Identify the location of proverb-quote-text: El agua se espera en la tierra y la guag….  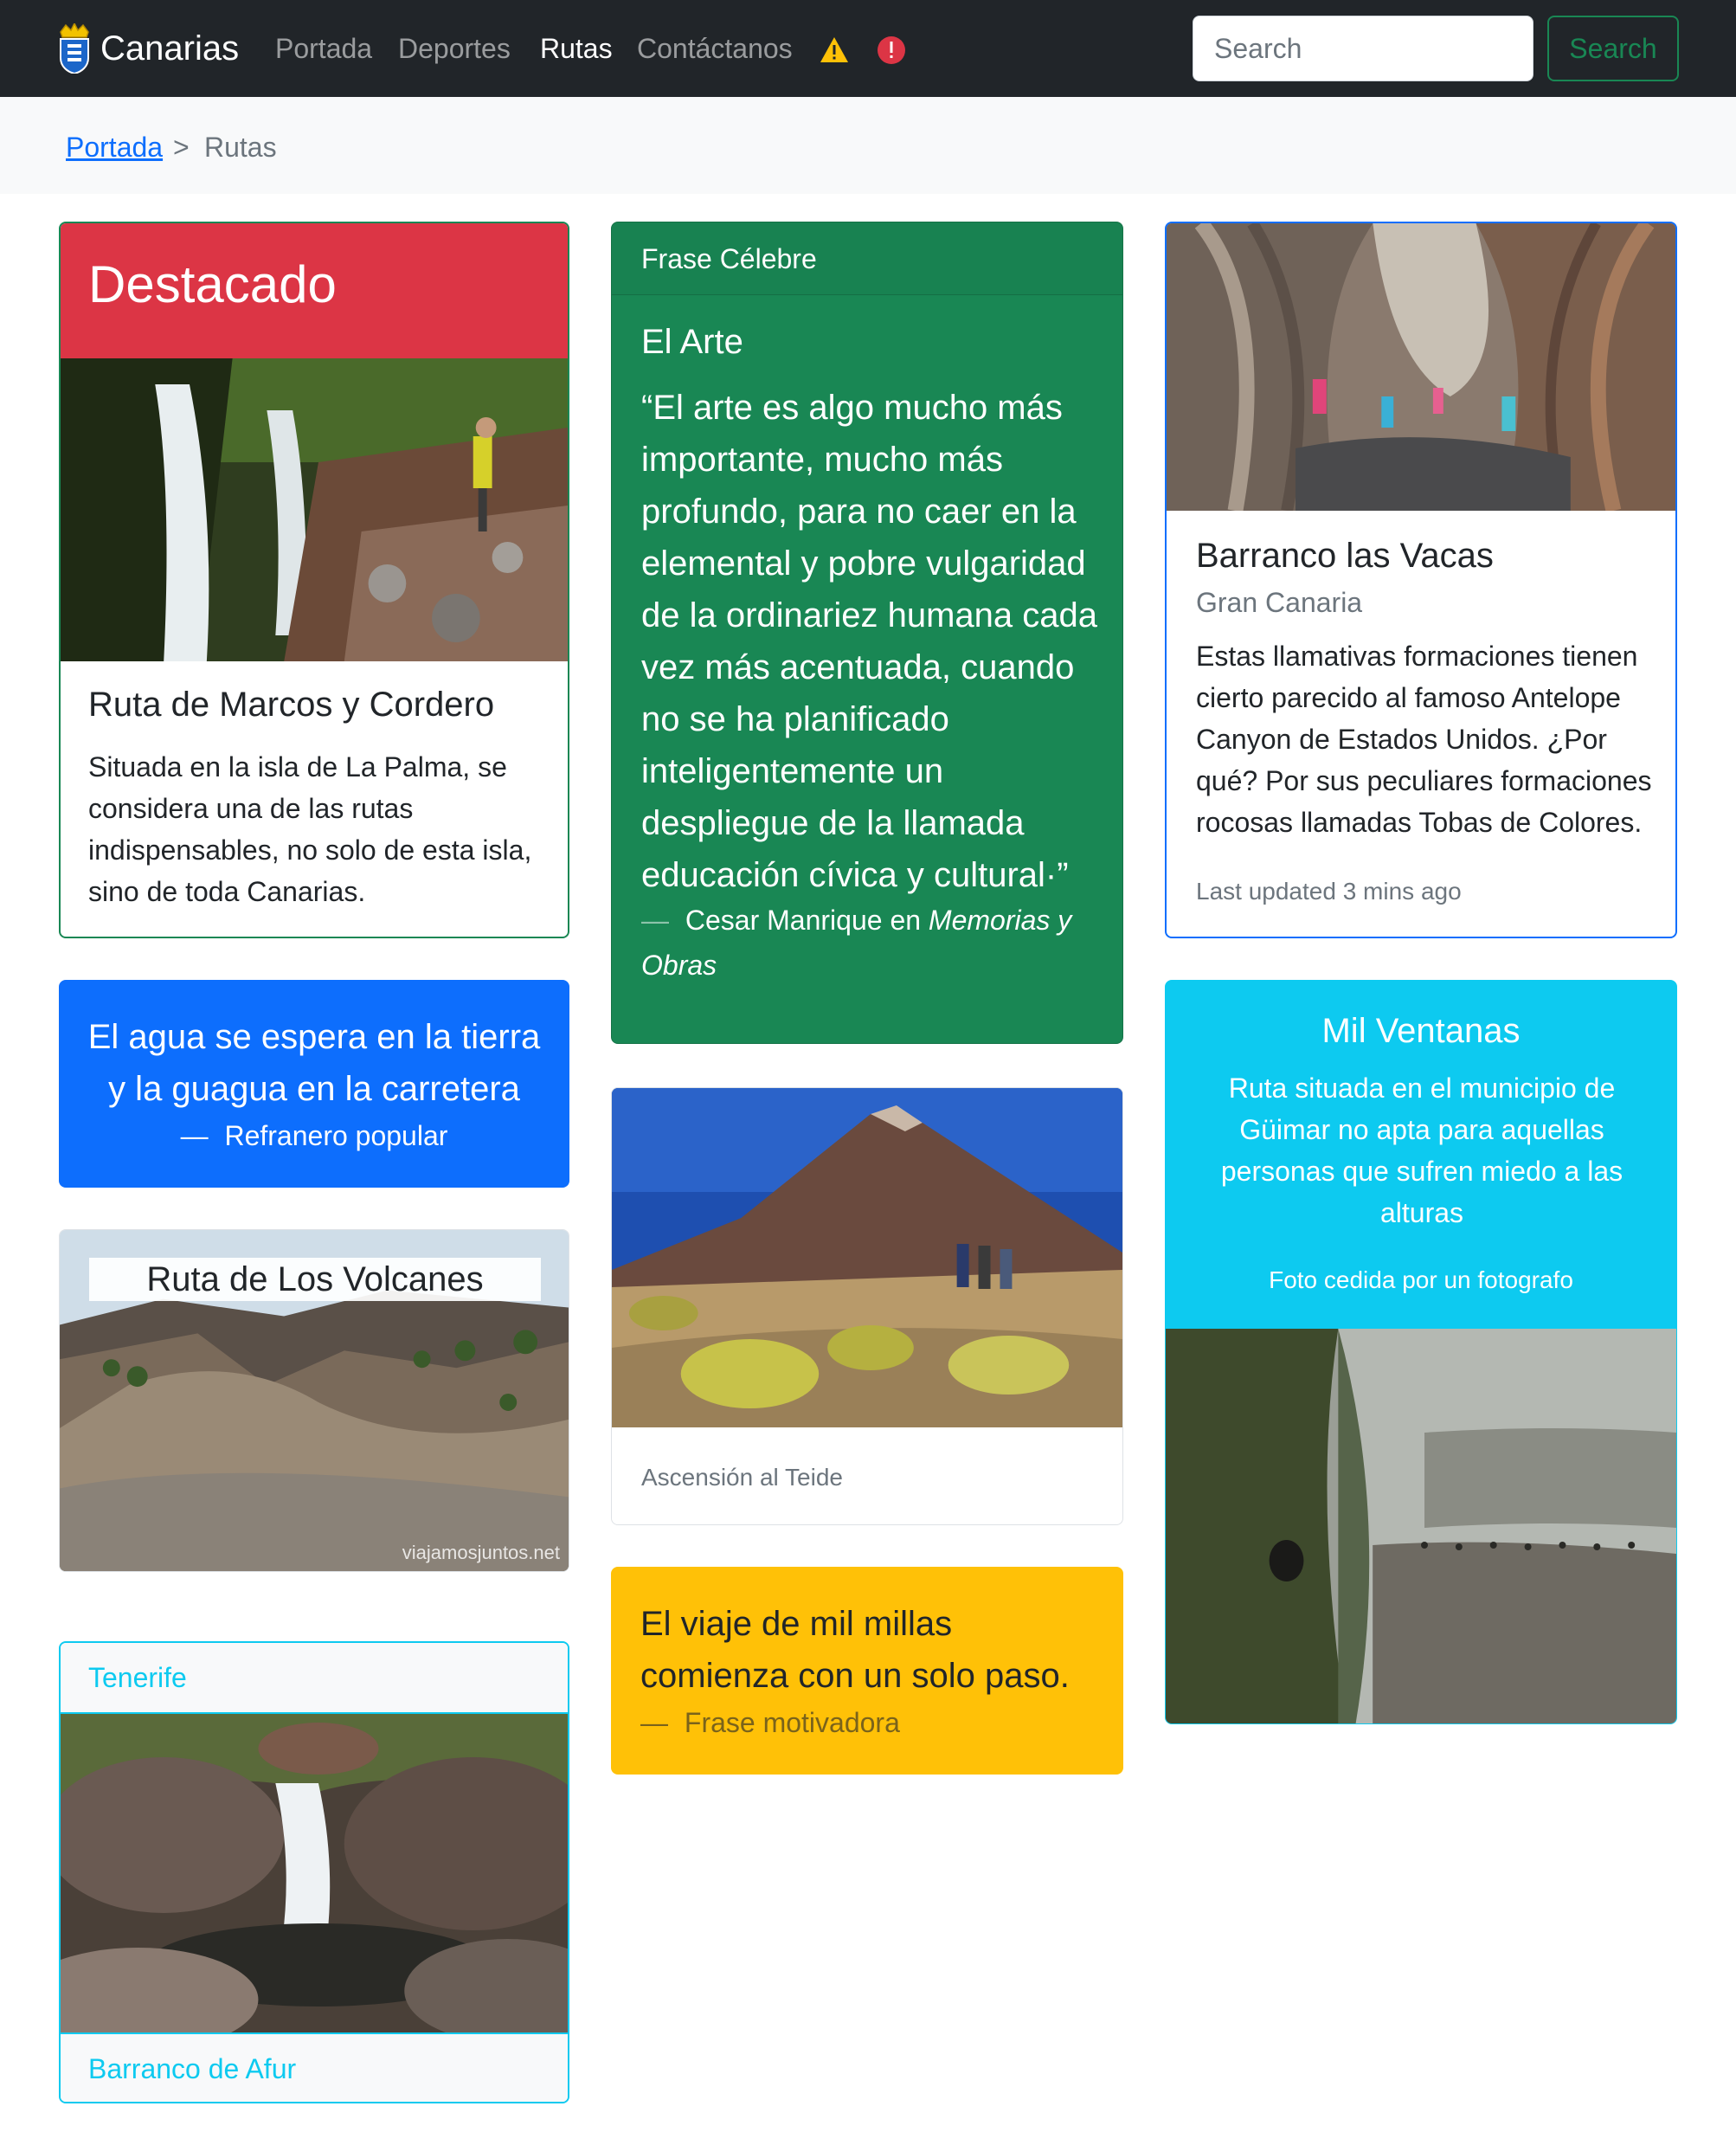
(314, 1063).